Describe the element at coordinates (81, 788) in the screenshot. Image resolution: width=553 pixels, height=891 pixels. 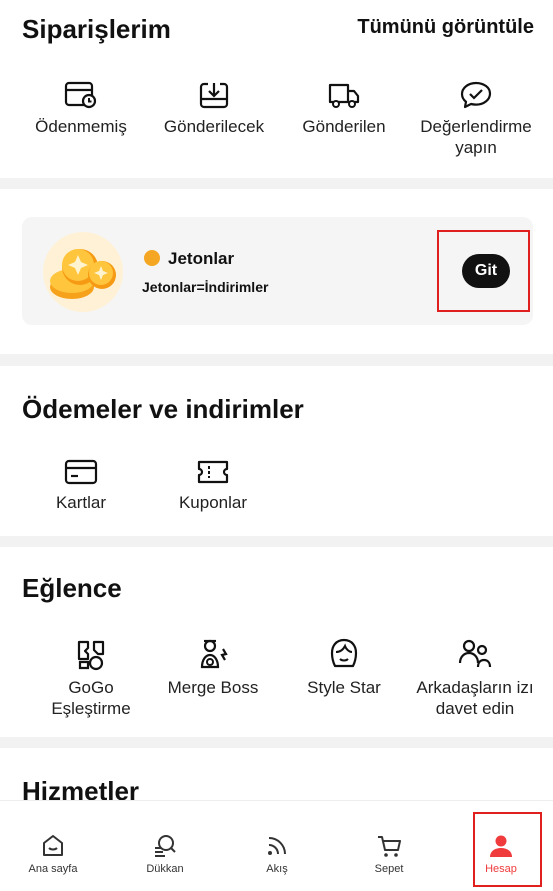
I see `services-title: Hizmetler` at that location.